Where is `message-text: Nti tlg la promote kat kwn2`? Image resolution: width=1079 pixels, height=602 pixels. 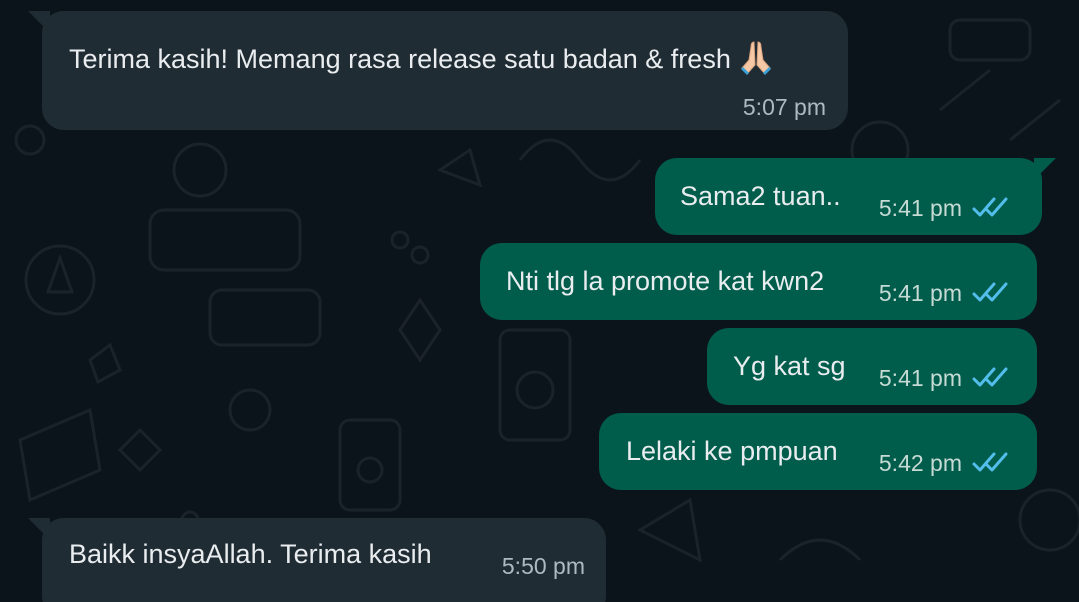
message-text: Nti tlg la promote kat kwn2 is located at coordinates (665, 281).